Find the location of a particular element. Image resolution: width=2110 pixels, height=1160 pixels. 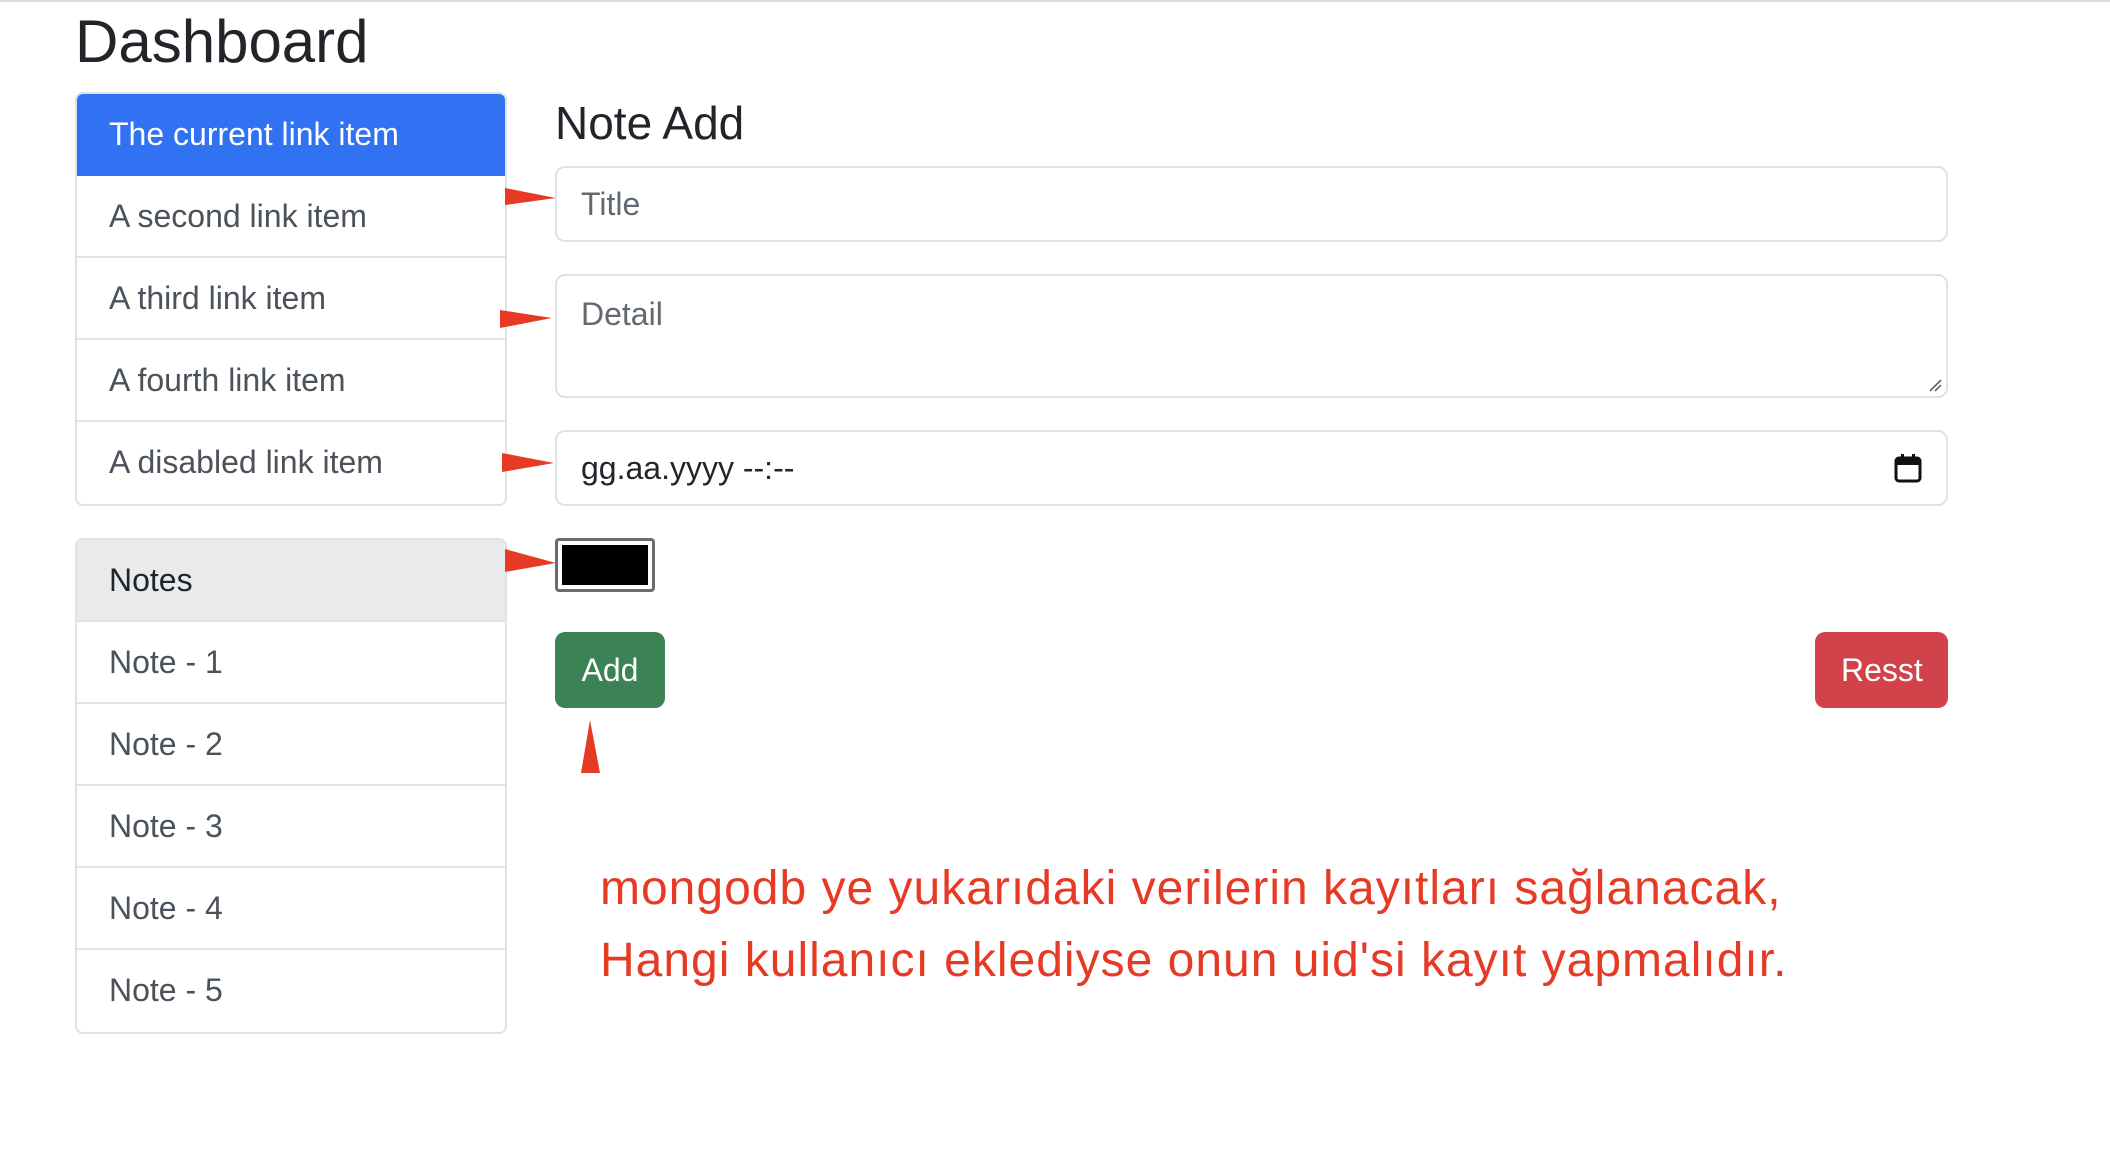

link-item-second: A second link item is located at coordinates (291, 217).